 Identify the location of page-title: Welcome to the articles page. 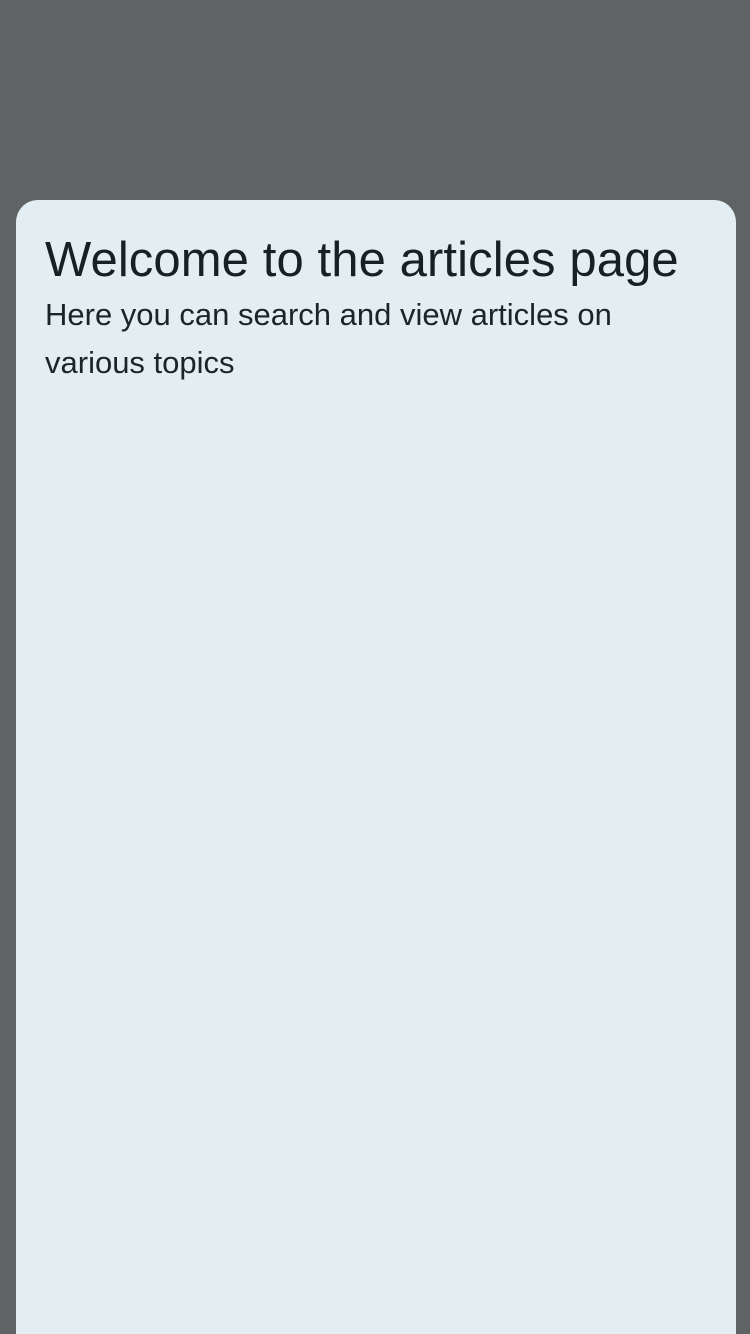
(362, 260).